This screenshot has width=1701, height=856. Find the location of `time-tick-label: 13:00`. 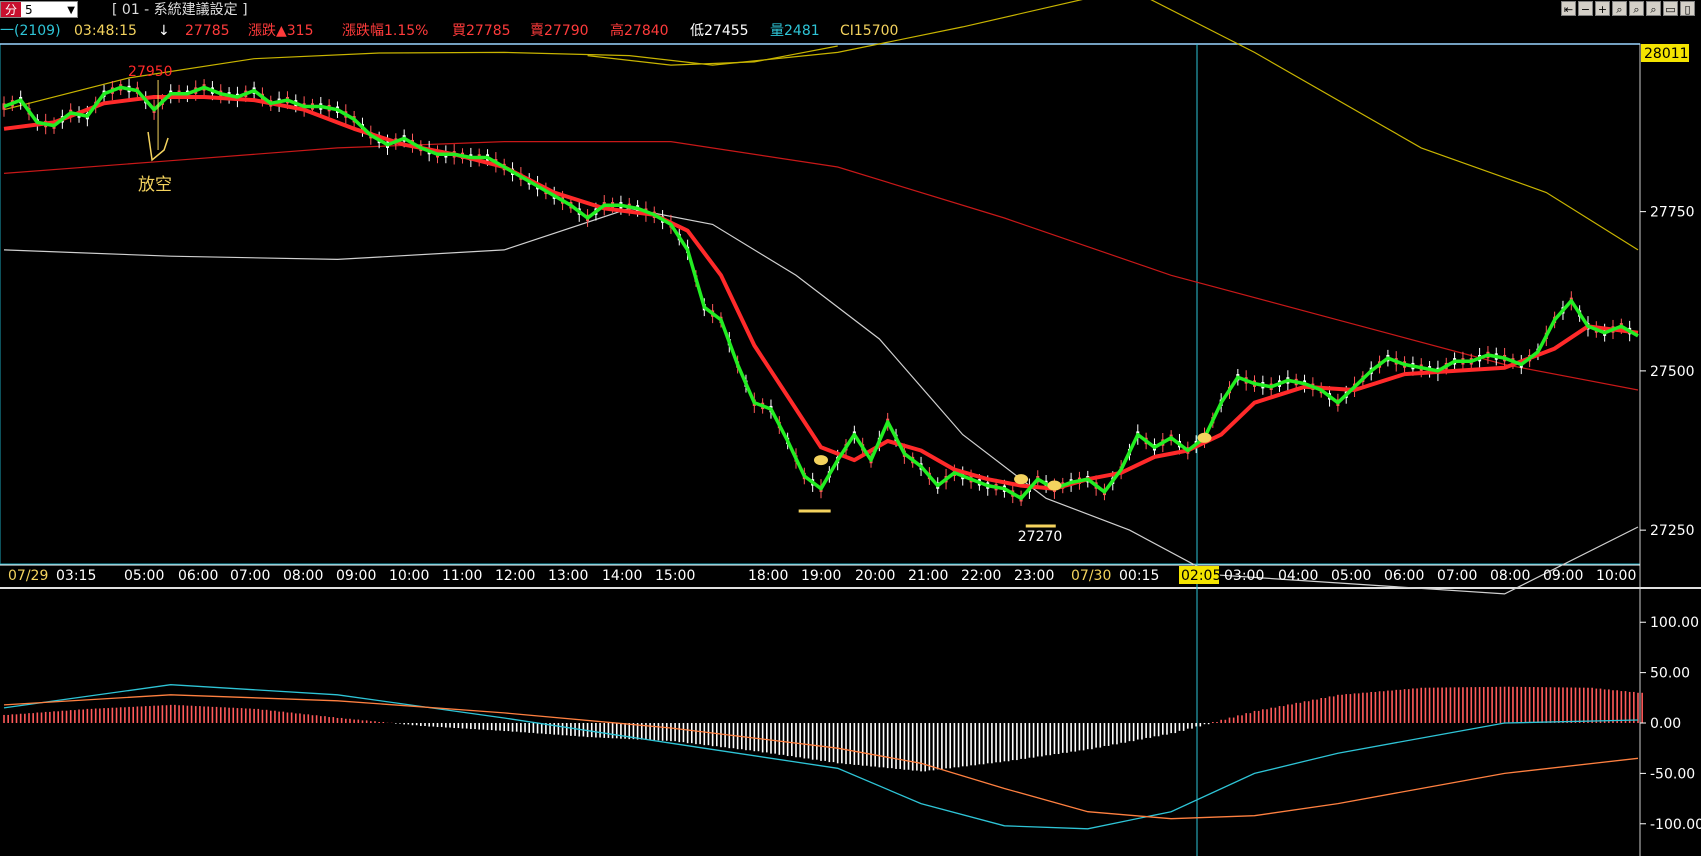

time-tick-label: 13:00 is located at coordinates (568, 576).